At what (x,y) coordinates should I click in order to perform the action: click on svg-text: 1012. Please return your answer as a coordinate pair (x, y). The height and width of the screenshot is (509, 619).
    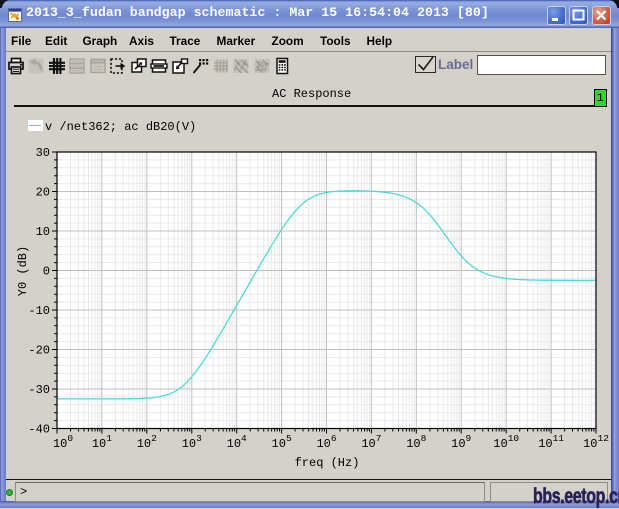
    Looking at the image, I should click on (596, 442).